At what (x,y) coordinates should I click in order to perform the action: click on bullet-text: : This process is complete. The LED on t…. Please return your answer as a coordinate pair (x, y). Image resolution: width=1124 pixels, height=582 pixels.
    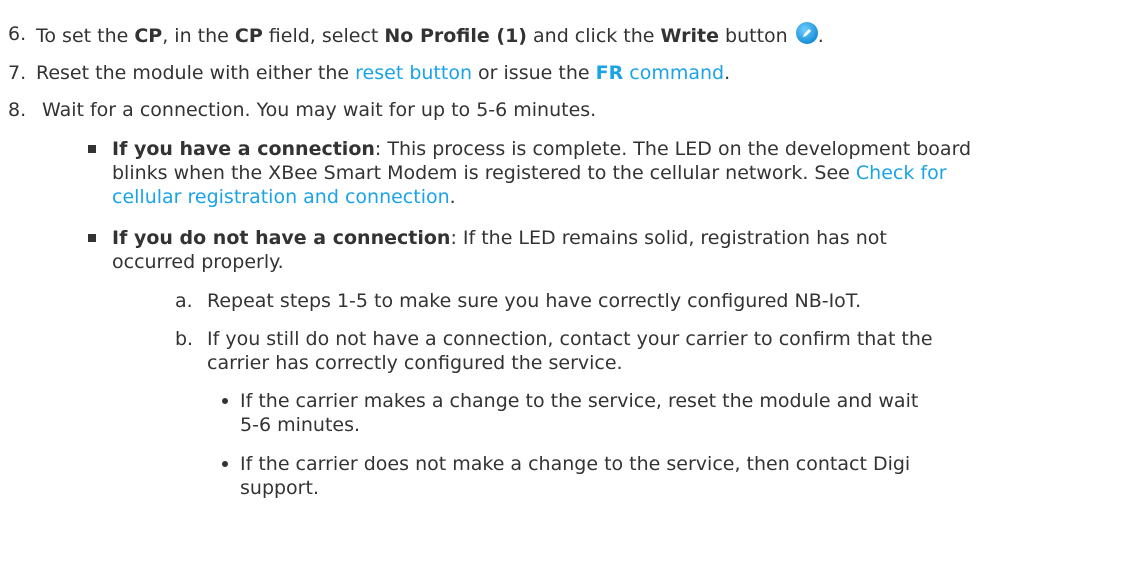
    Looking at the image, I should click on (673, 149).